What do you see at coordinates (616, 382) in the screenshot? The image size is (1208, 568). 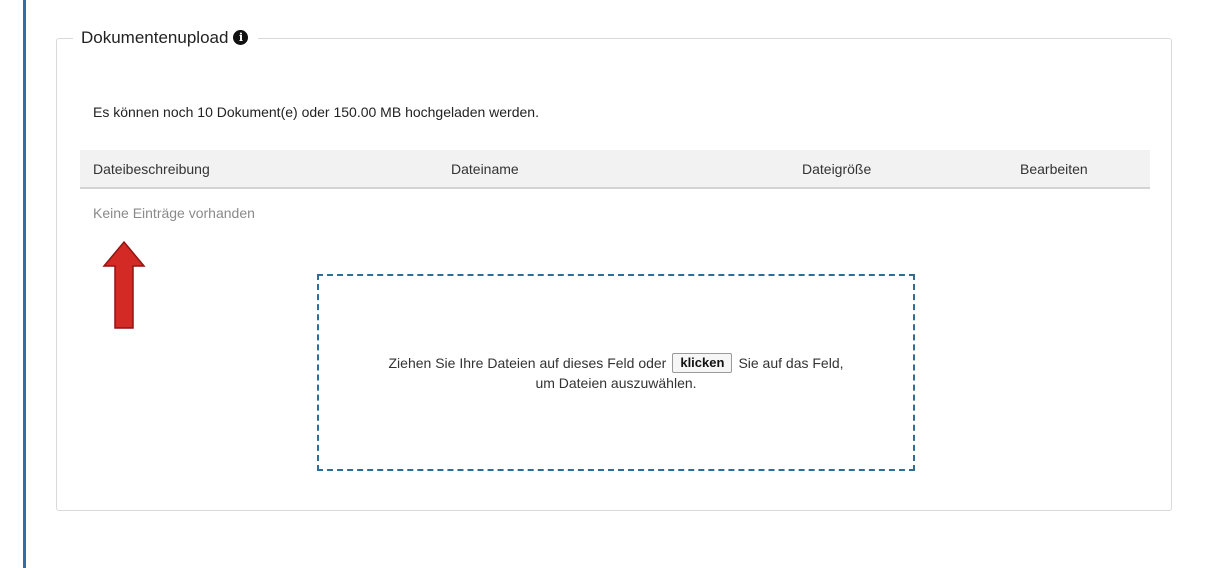 I see `dropzone-line-2: um Dateien auszuwählen.` at bounding box center [616, 382].